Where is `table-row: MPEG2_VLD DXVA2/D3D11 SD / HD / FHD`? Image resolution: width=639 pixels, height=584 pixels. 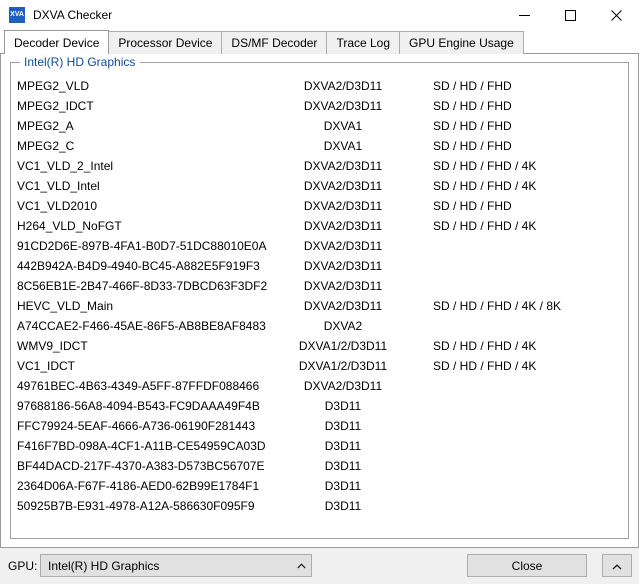
table-row: MPEG2_VLD DXVA2/D3D11 SD / HD / FHD is located at coordinates (319, 87).